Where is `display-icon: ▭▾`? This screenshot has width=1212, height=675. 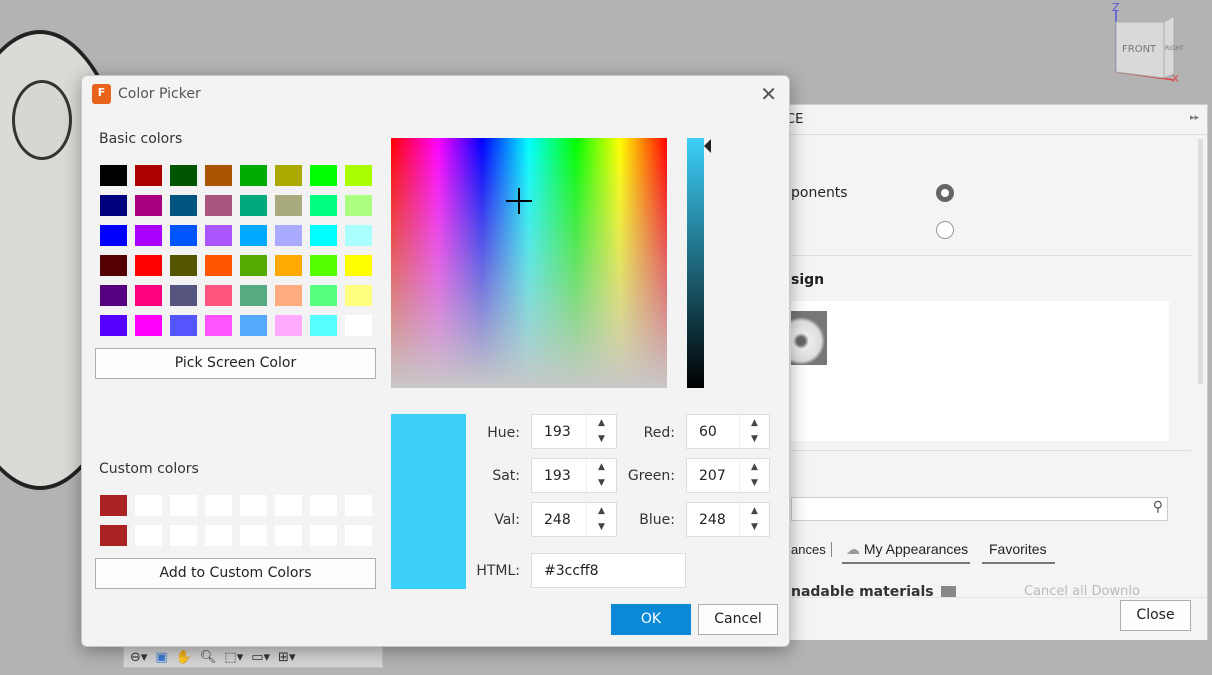 display-icon: ▭▾ is located at coordinates (260, 657).